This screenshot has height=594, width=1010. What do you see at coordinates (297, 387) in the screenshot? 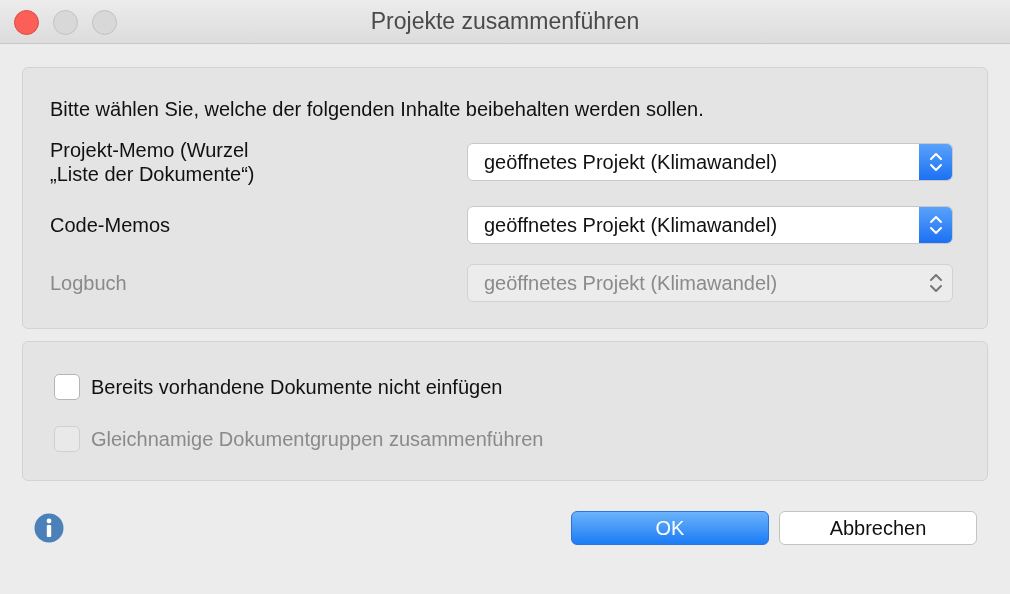
I see `checkbox-label: Bereits vorhandene Dokumente nicht einfügen` at bounding box center [297, 387].